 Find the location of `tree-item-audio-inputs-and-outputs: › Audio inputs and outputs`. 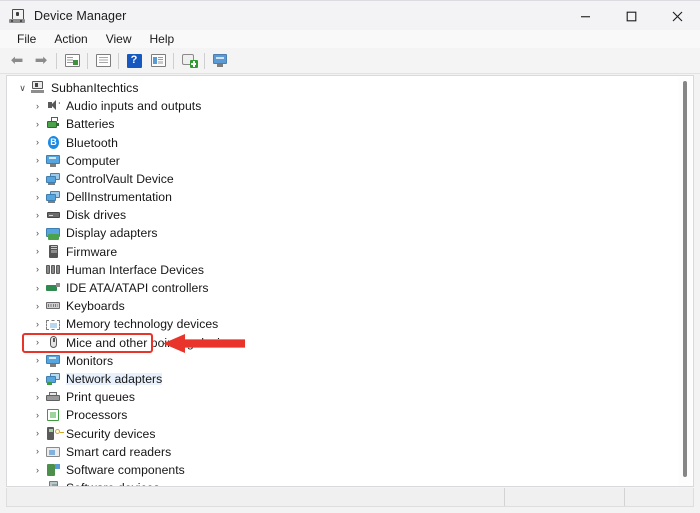

tree-item-audio-inputs-and-outputs: › Audio inputs and outputs is located at coordinates (343, 106).